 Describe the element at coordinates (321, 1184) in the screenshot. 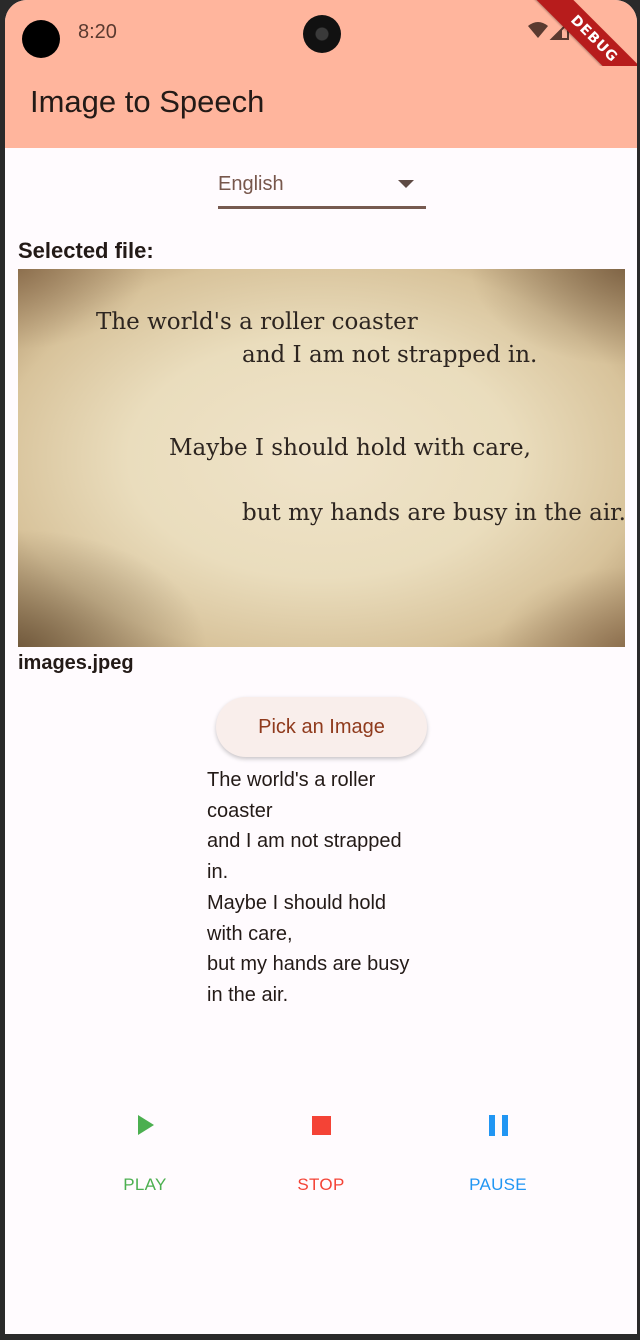

I see `stop-label: STOP` at that location.